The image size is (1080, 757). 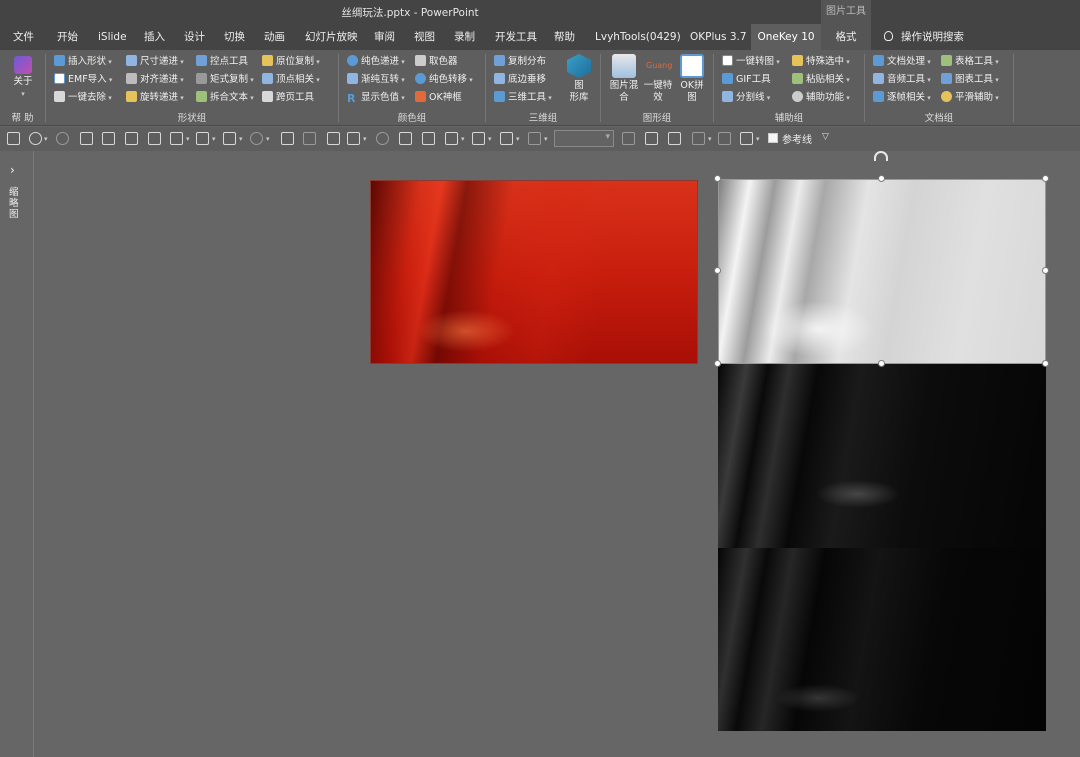 What do you see at coordinates (758, 139) in the screenshot?
I see `shape-outline-dropdown-icon: ▾` at bounding box center [758, 139].